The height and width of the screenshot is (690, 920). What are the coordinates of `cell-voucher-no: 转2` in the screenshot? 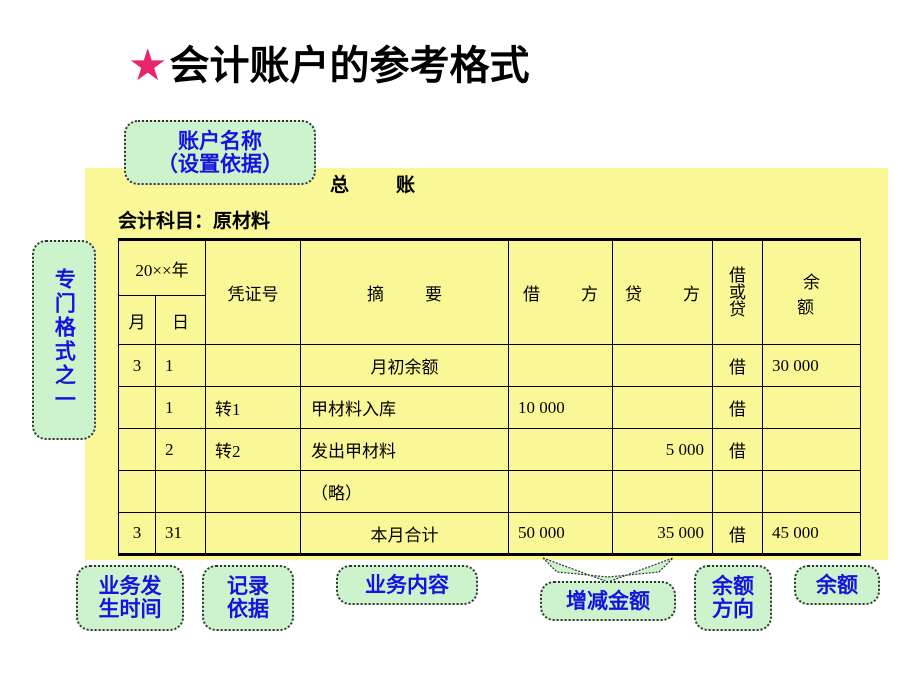 It's located at (253, 449).